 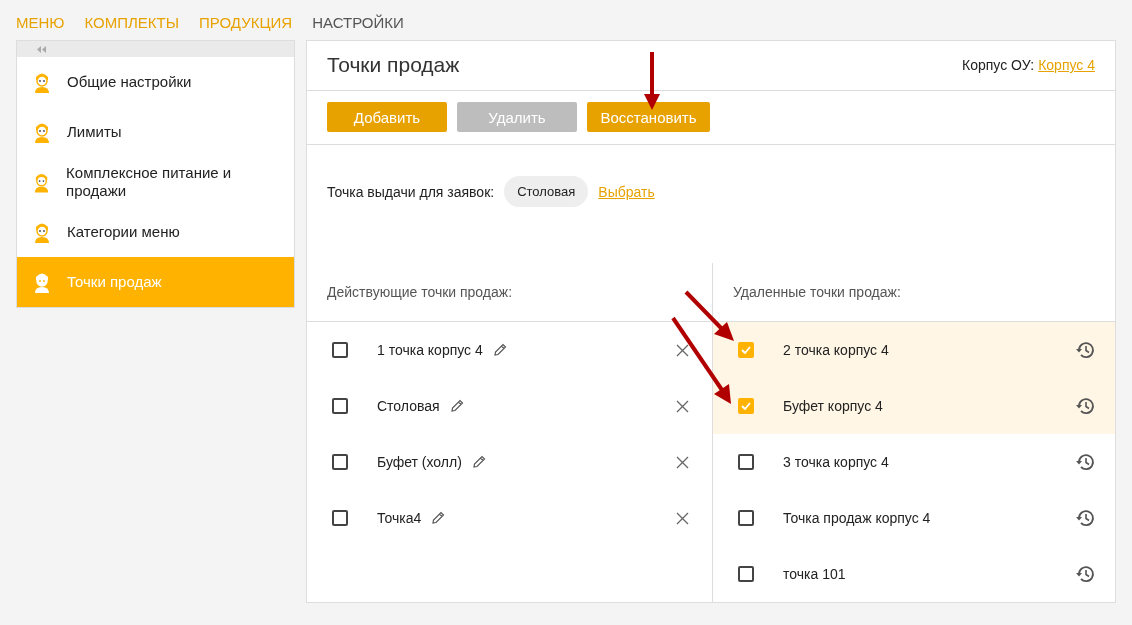 What do you see at coordinates (836, 462) in the screenshot?
I see `point-name: 3 точка корпус 4` at bounding box center [836, 462].